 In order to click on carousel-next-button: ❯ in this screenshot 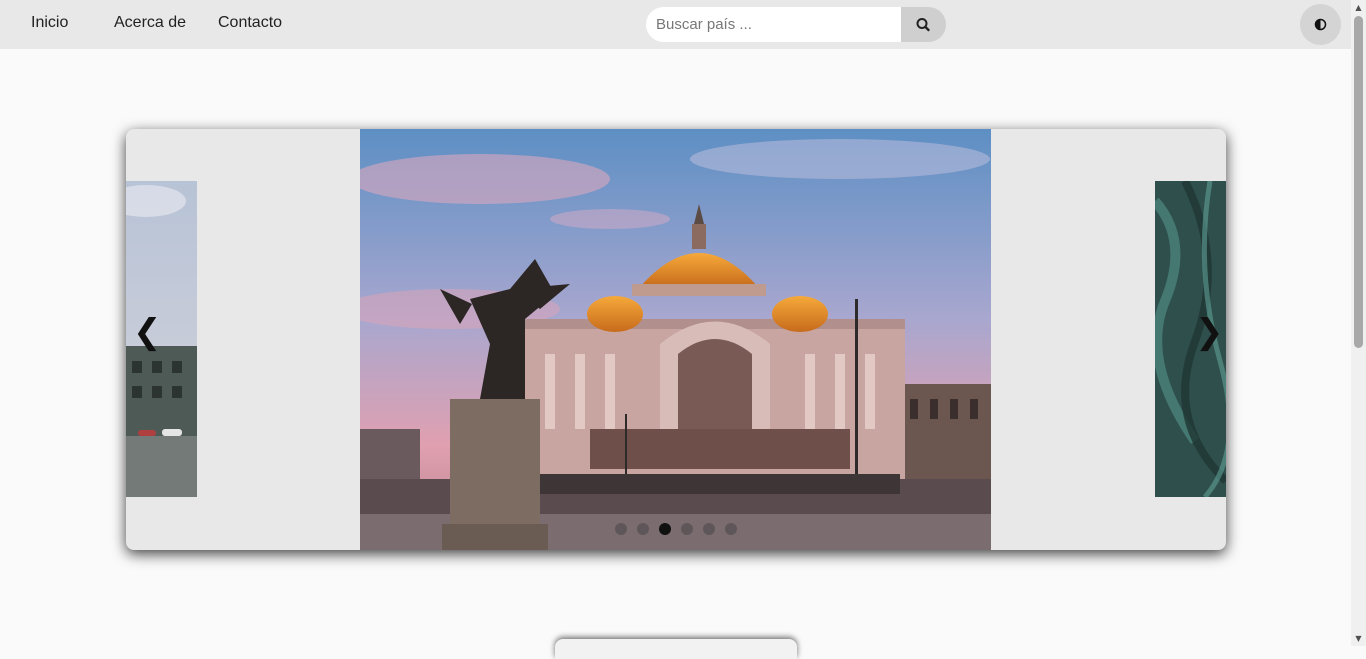, I will do `click(1209, 332)`.